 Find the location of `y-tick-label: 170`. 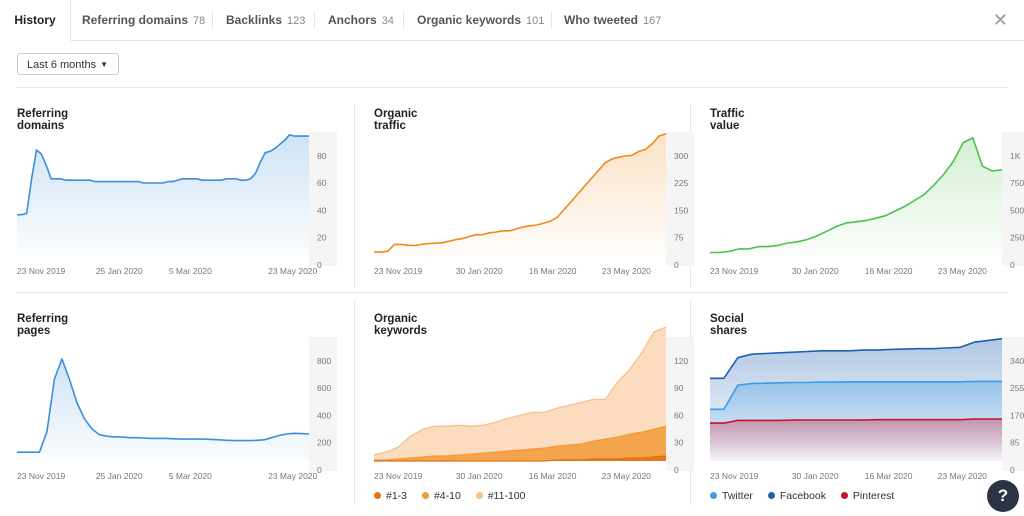

y-tick-label: 170 is located at coordinates (1017, 415).